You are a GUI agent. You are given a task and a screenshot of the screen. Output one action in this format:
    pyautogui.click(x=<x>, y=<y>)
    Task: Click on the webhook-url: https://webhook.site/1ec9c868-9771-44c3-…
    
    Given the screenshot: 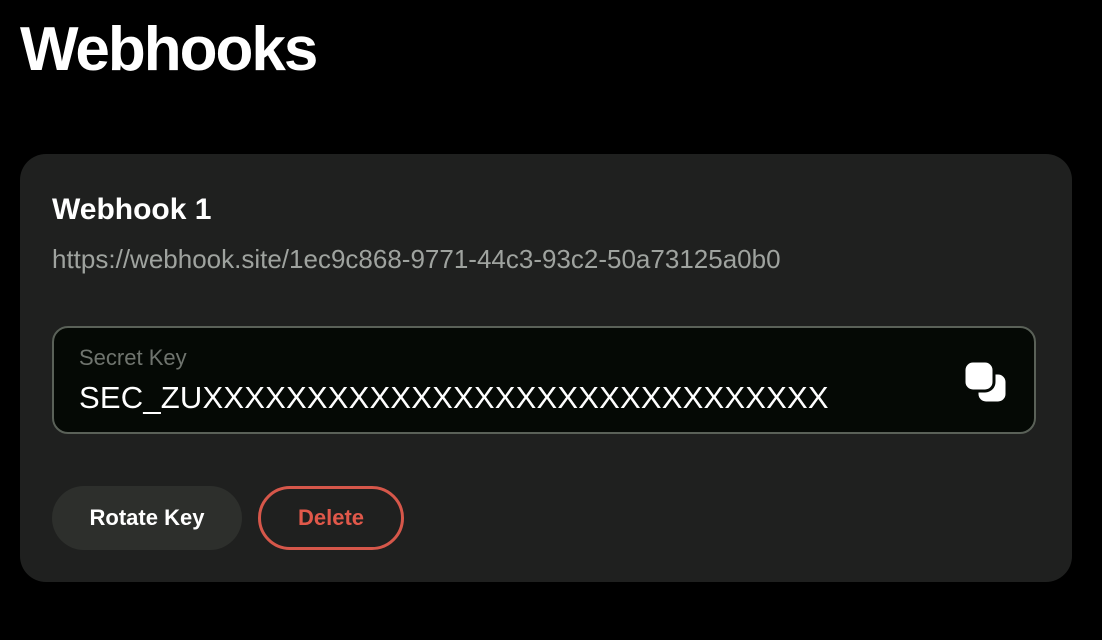 What is the action you would take?
    pyautogui.click(x=416, y=259)
    